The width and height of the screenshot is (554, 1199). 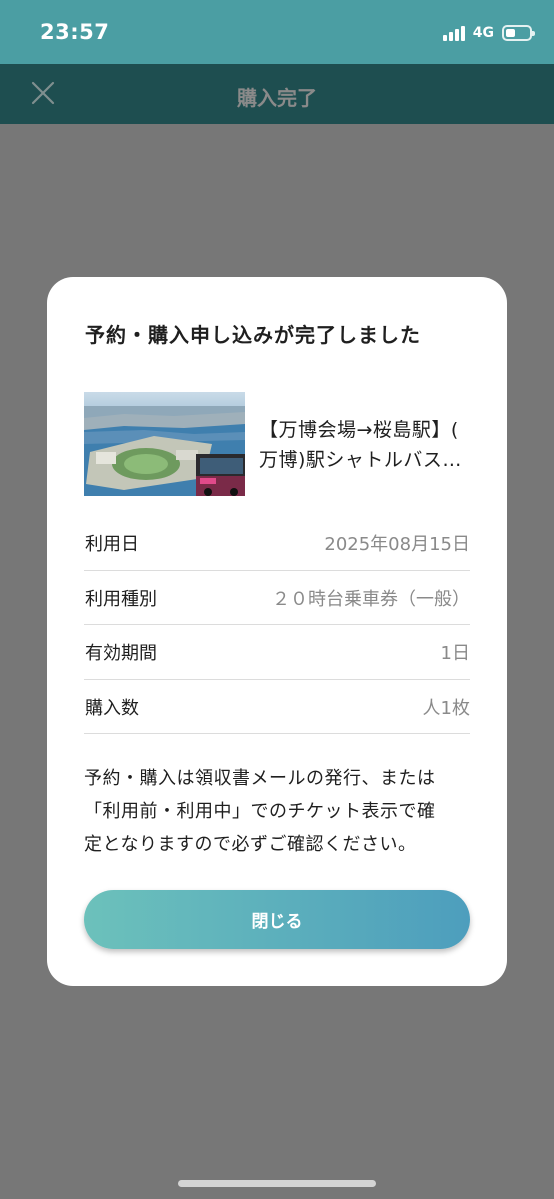 I want to click on detail-row-validity: 有効期間 1日, so click(x=277, y=652).